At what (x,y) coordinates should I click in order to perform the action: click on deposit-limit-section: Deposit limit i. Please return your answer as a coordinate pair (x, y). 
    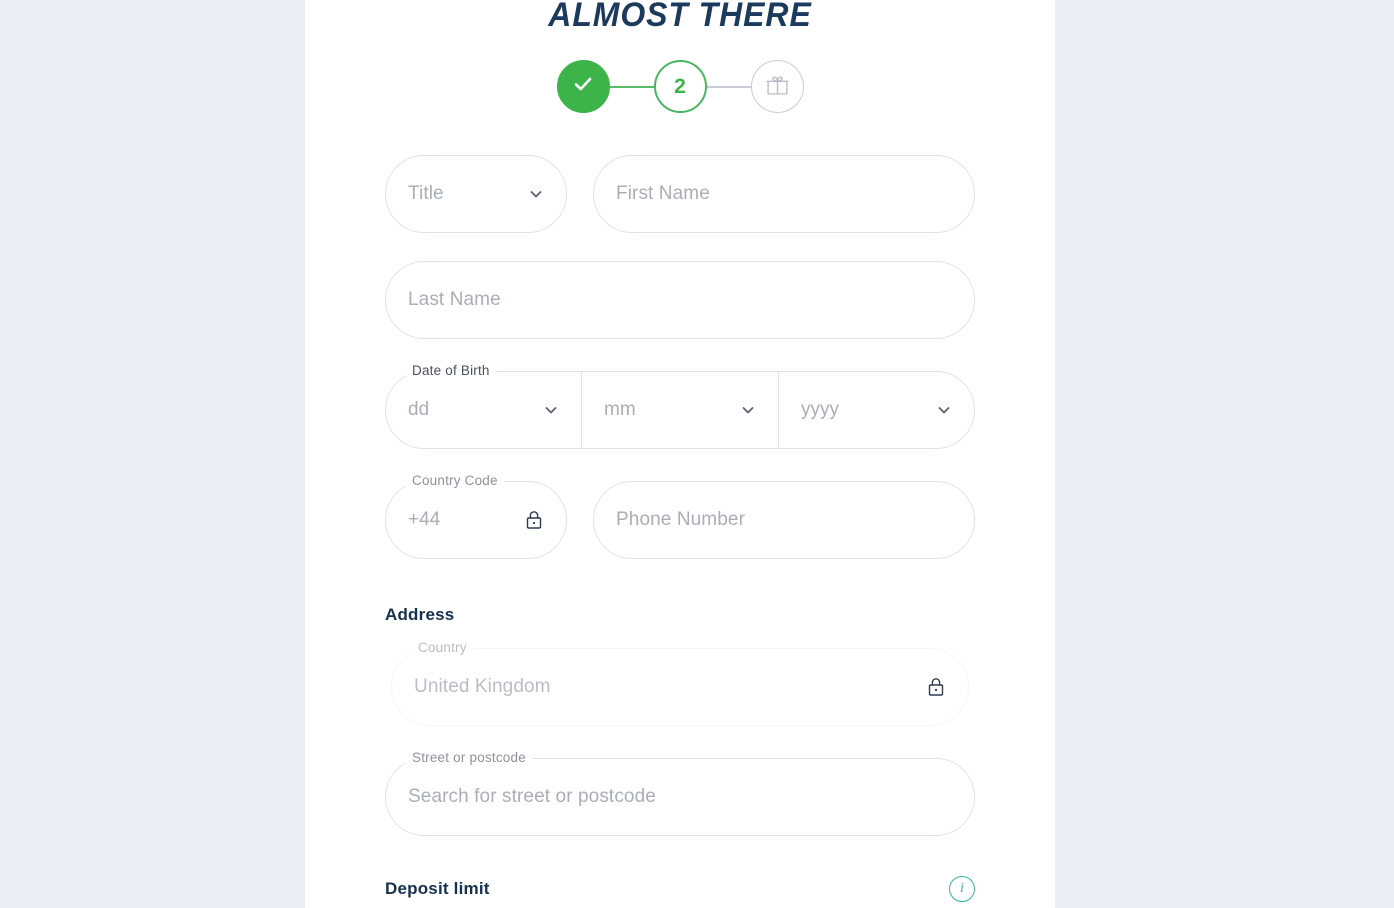
    Looking at the image, I should click on (680, 889).